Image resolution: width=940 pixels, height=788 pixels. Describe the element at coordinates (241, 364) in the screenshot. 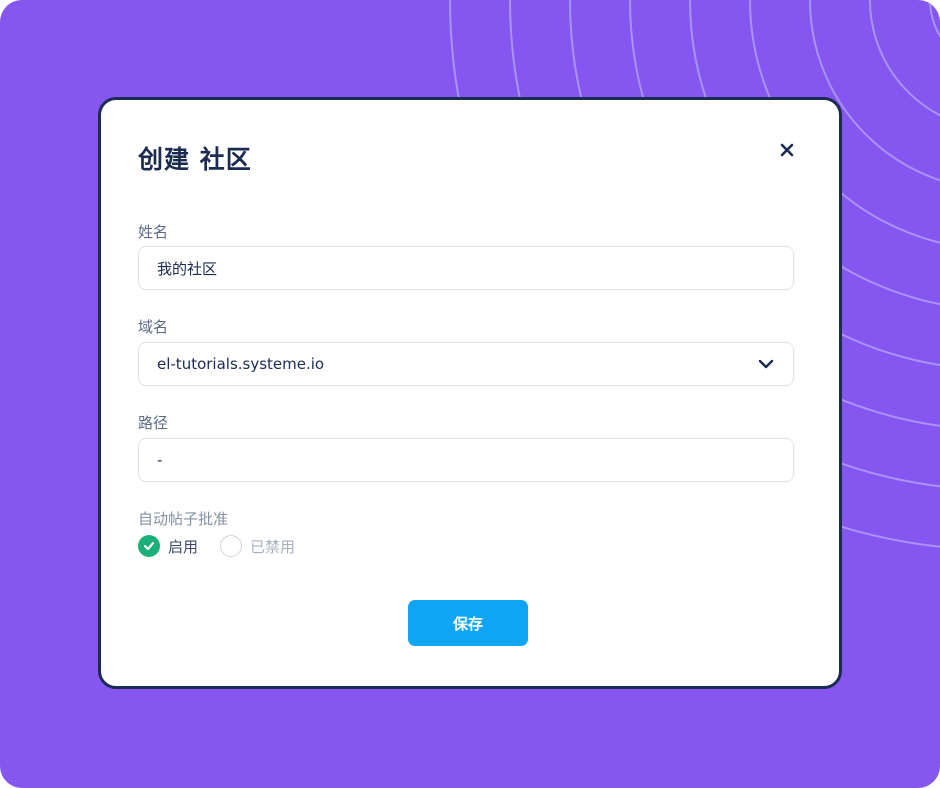

I see `domain-value: el-tutorials.systeme.io` at that location.